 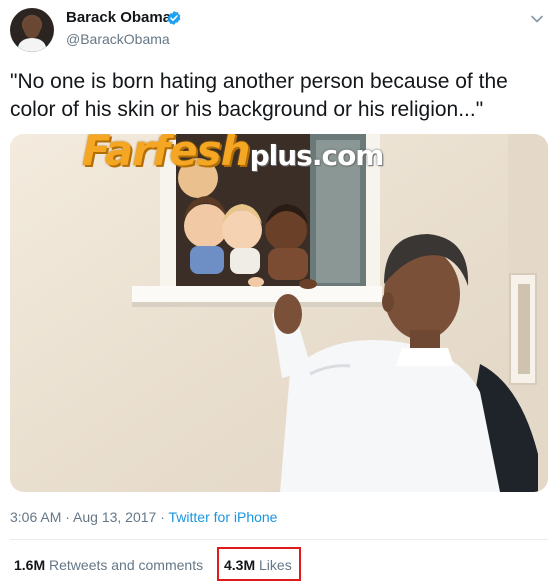 What do you see at coordinates (124, 565) in the screenshot?
I see `retweets-label: Retweets and comments` at bounding box center [124, 565].